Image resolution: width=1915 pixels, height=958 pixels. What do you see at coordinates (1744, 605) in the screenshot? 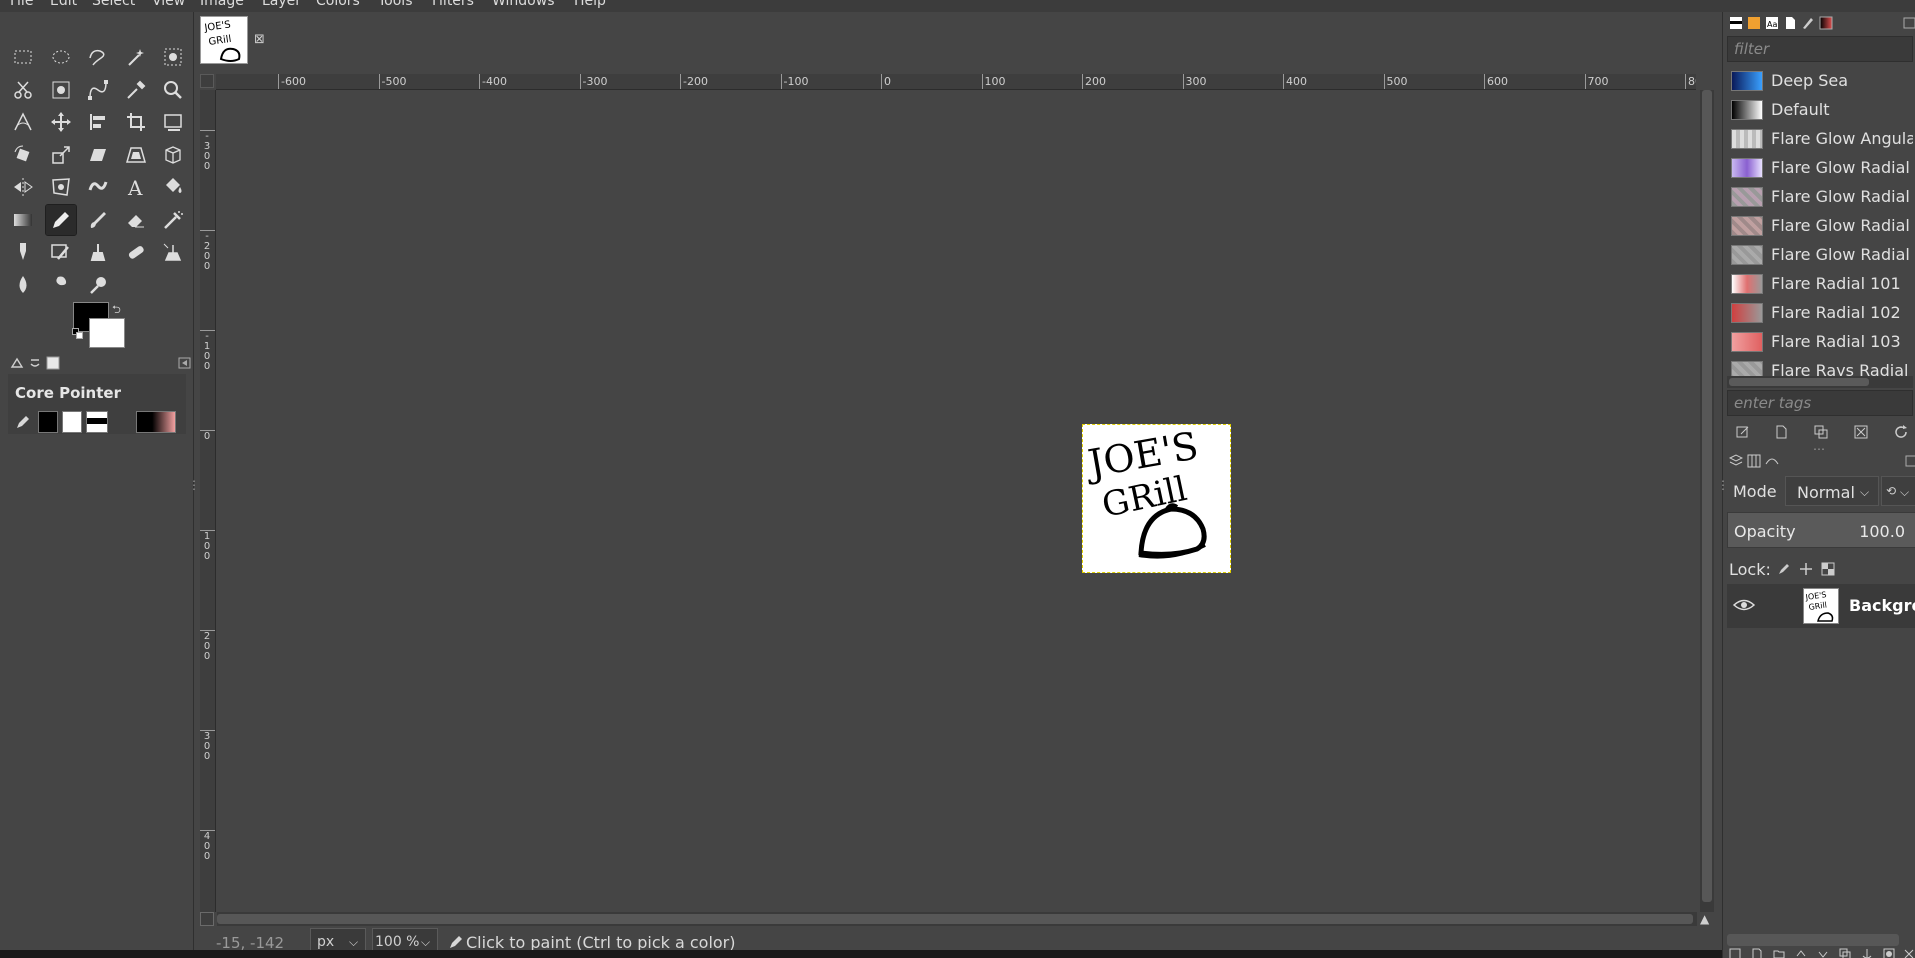
I see `eye-icon` at bounding box center [1744, 605].